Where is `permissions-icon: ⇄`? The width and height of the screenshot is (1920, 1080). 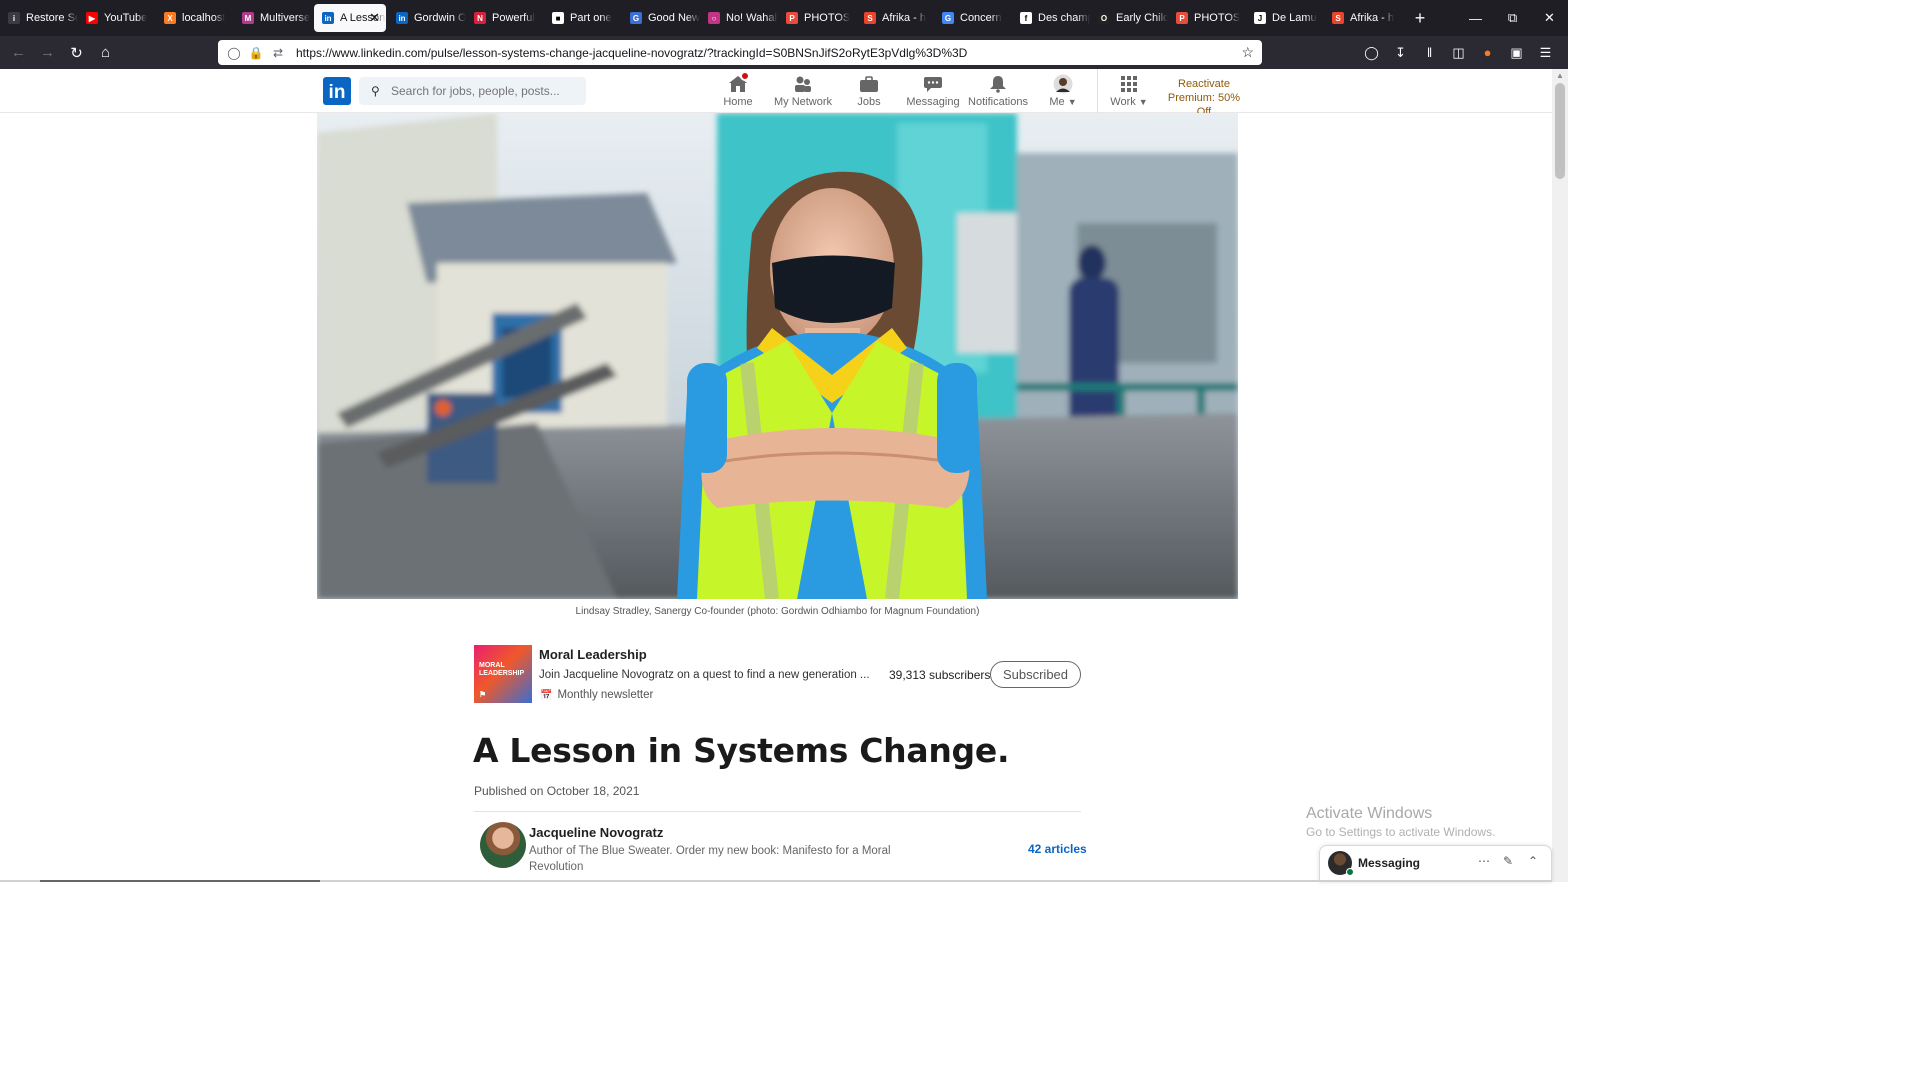 permissions-icon: ⇄ is located at coordinates (278, 53).